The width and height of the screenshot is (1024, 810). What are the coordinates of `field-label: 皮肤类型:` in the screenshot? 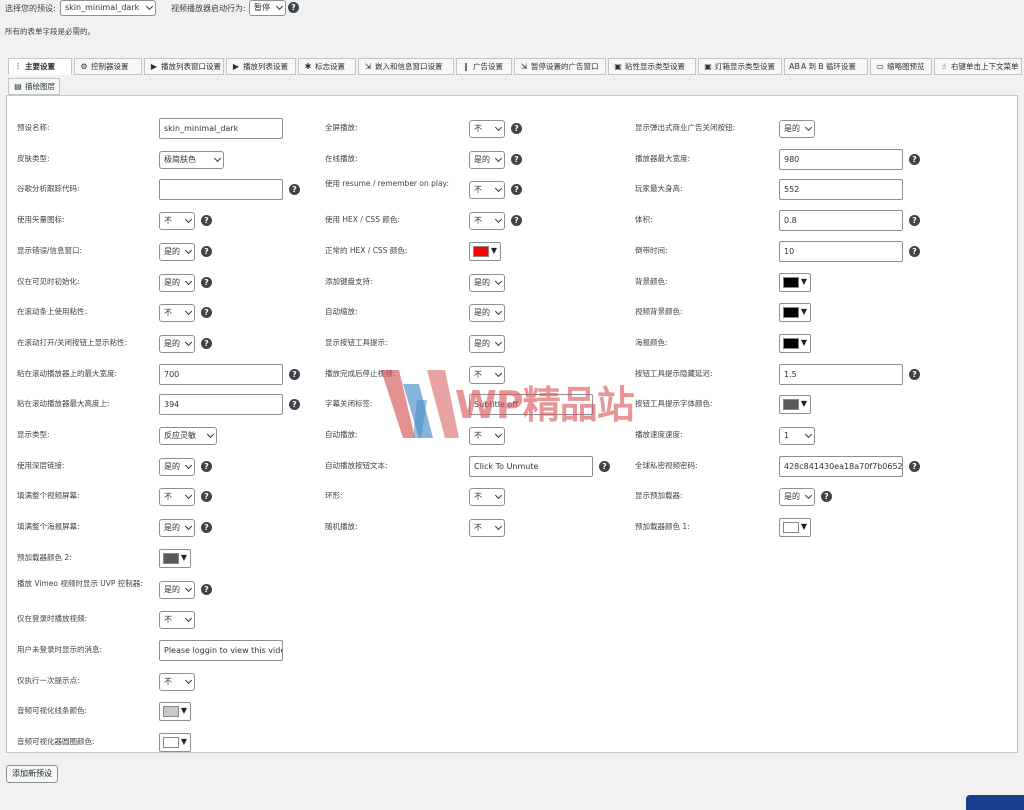 It's located at (33, 158).